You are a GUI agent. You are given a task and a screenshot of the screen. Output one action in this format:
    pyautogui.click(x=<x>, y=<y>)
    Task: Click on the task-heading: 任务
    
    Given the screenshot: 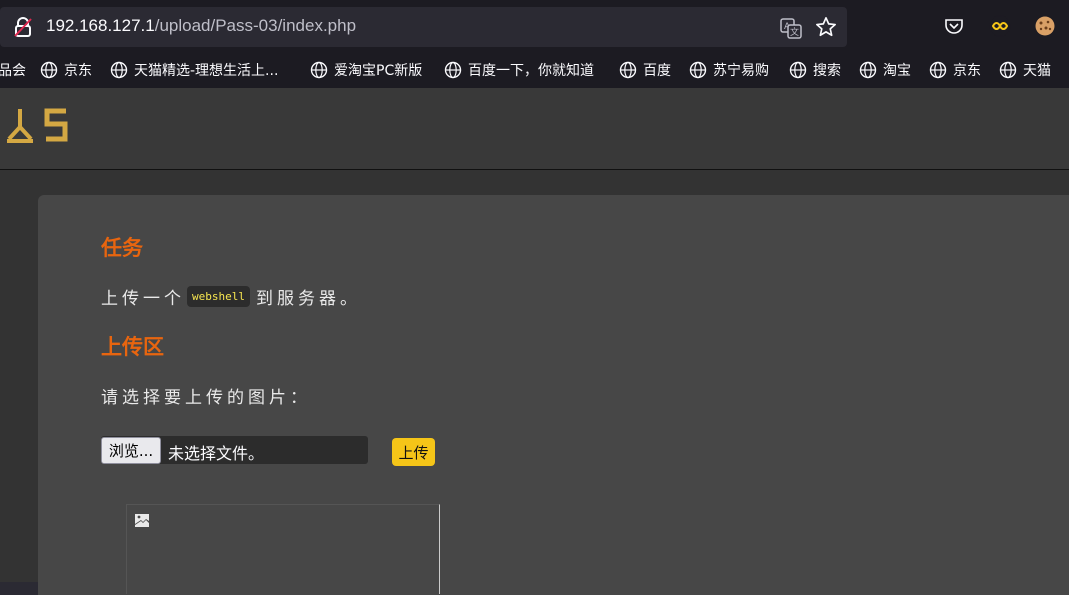 What is the action you would take?
    pyautogui.click(x=122, y=248)
    